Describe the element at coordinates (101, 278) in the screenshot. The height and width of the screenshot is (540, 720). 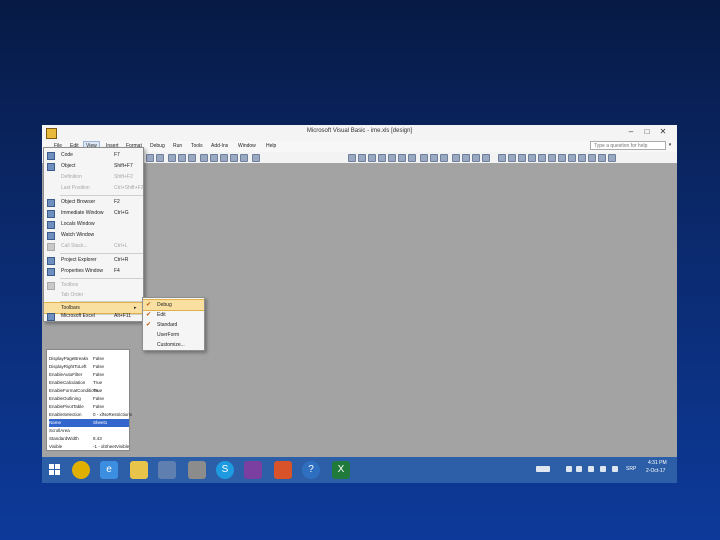
I see `menu-separator` at that location.